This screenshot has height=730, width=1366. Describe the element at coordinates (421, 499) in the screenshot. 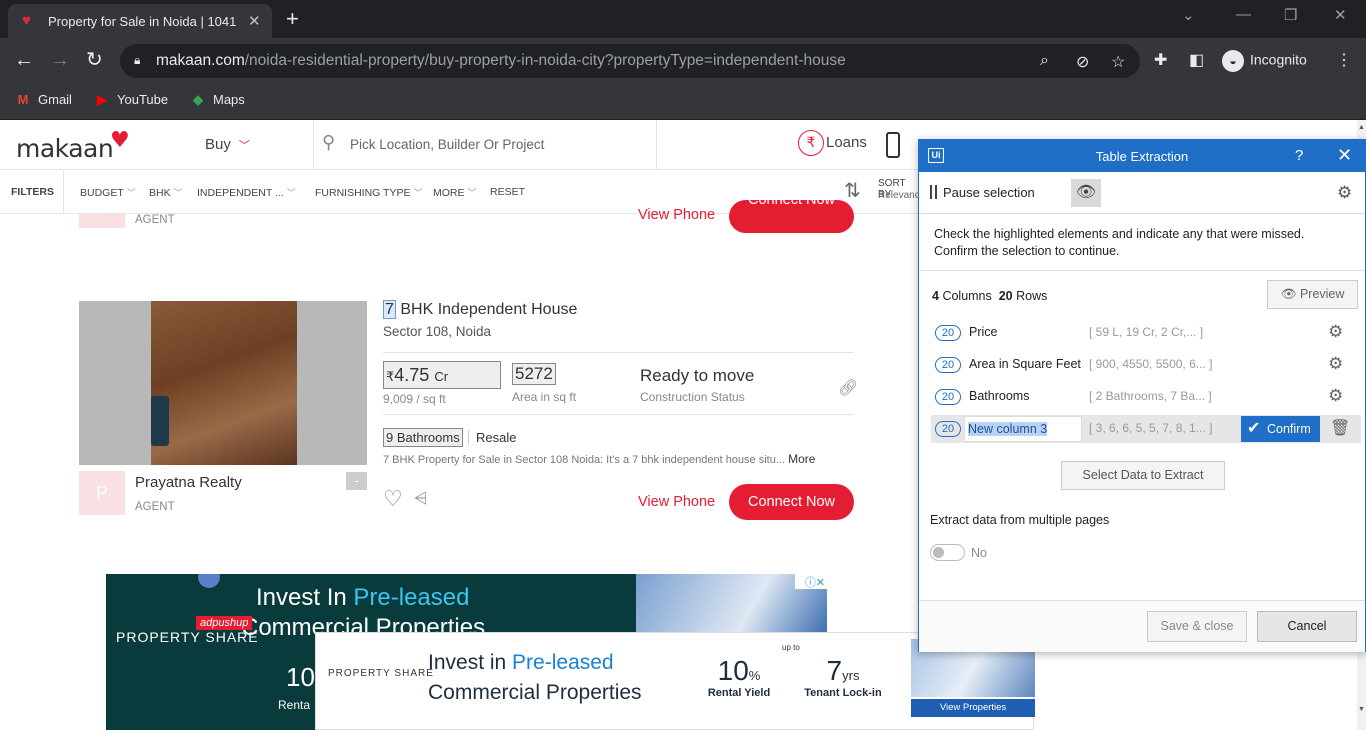

I see `share-icon: ⩤` at that location.